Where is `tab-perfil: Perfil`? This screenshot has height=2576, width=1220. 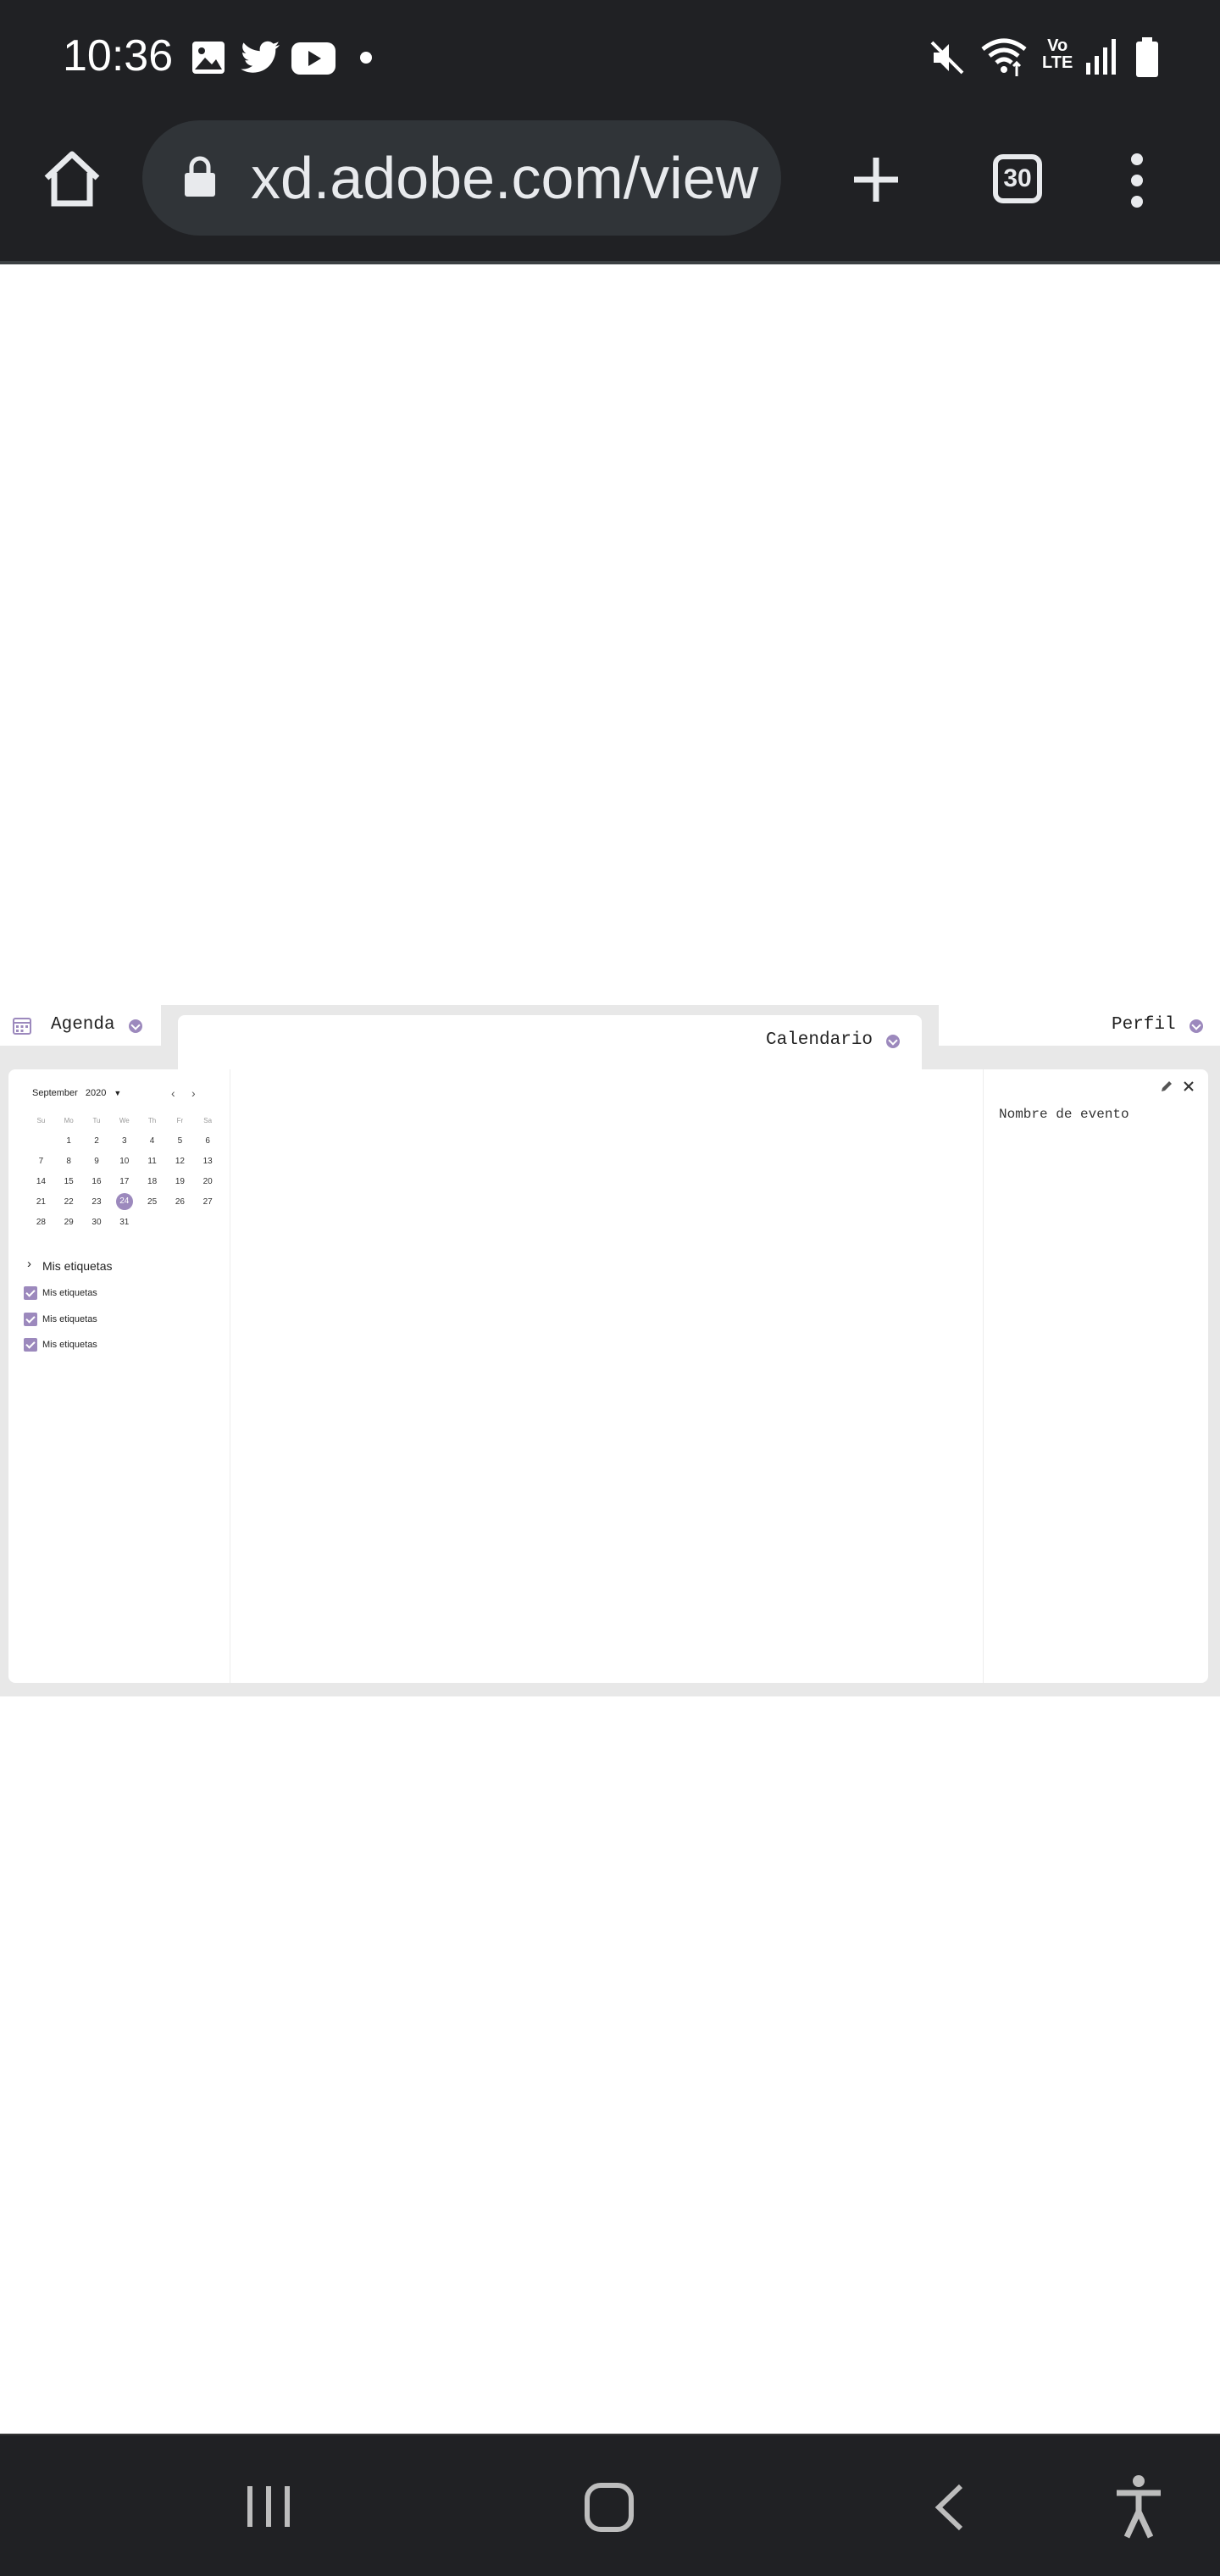 tab-perfil: Perfil is located at coordinates (1079, 1025).